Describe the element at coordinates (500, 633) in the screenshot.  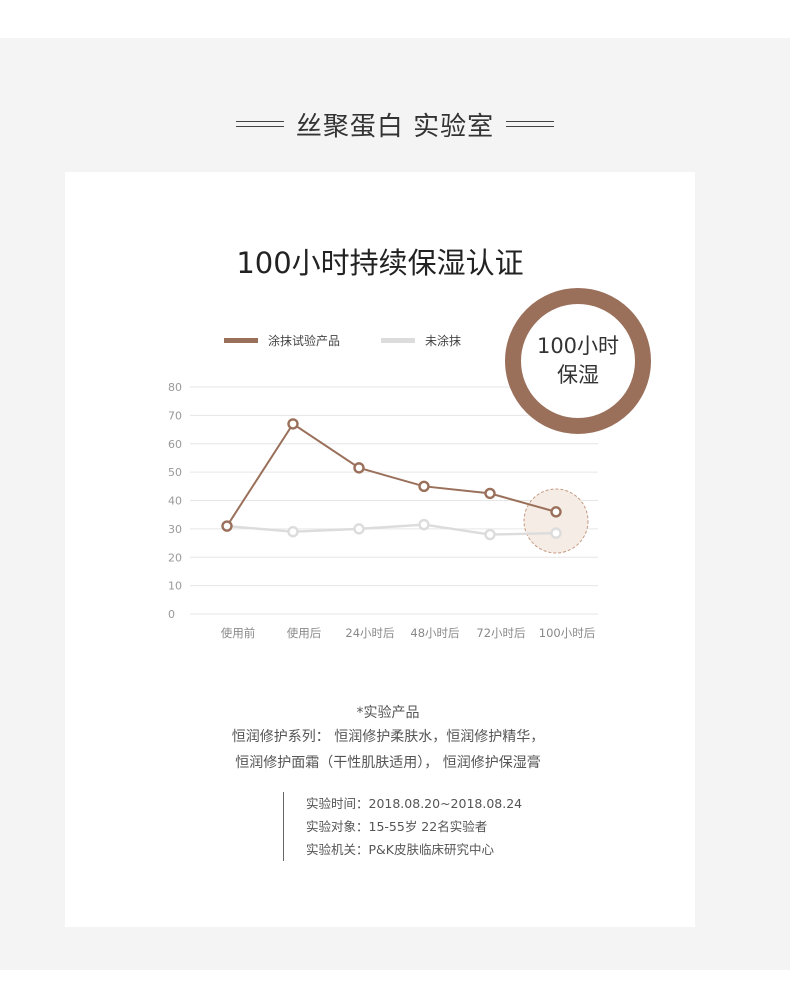
I see `x-tick-label-4: 72小时后` at that location.